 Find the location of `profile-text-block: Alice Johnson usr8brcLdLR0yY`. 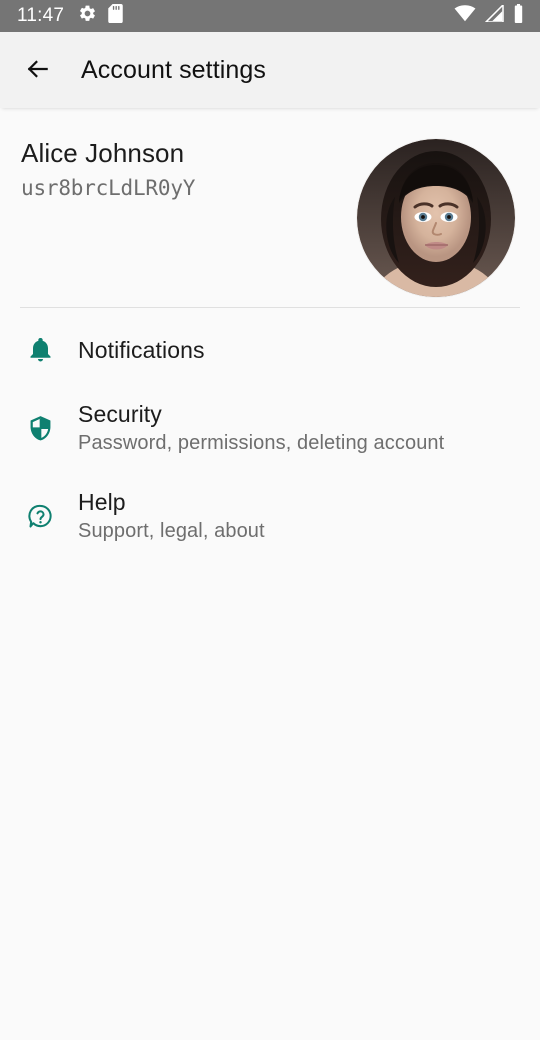

profile-text-block: Alice Johnson usr8brcLdLR0yY is located at coordinates (108, 169).